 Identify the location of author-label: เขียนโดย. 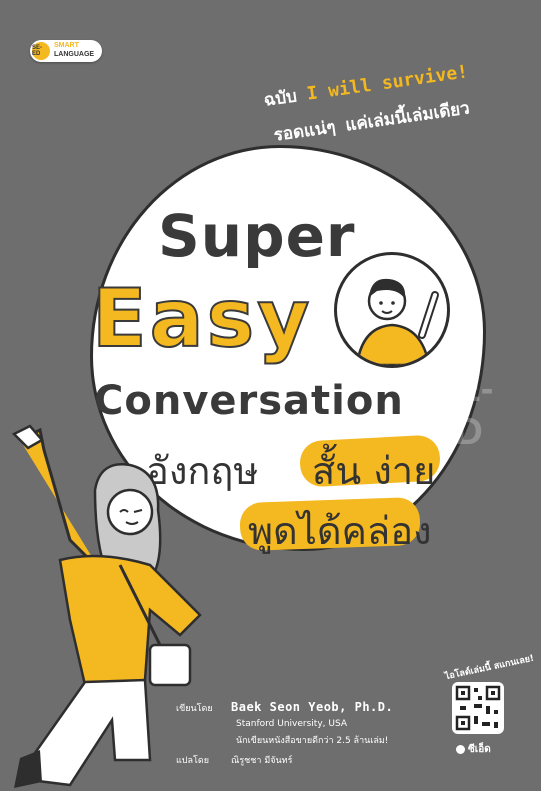
(194, 709).